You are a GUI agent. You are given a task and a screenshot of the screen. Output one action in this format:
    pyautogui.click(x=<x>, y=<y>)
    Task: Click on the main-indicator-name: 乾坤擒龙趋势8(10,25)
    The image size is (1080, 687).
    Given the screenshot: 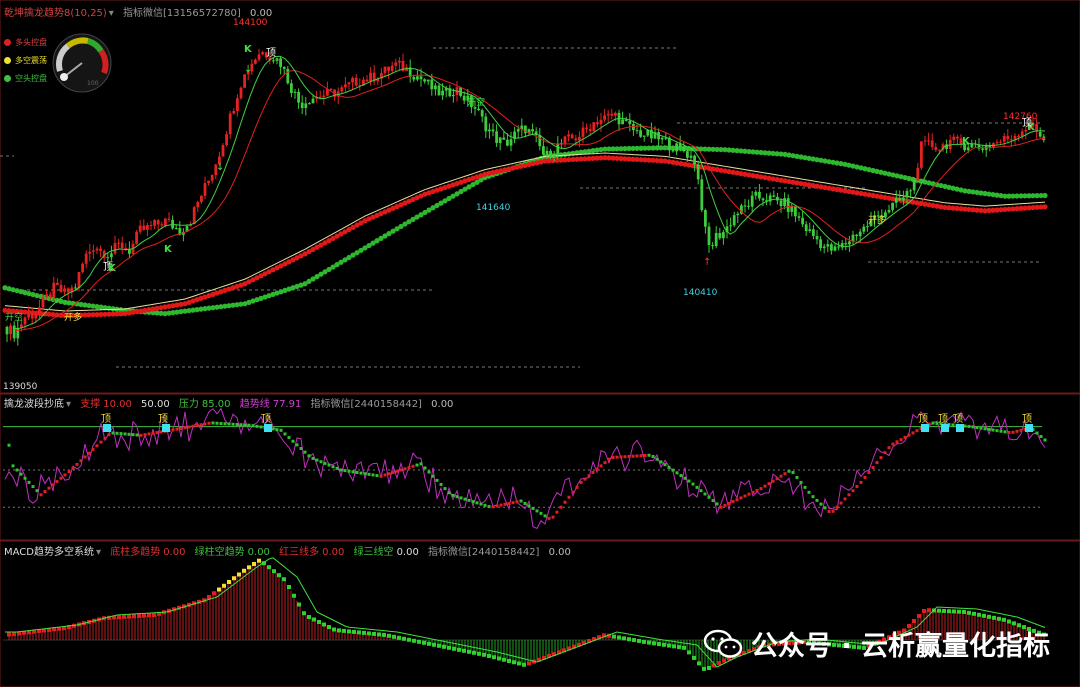 What is the action you would take?
    pyautogui.click(x=55, y=13)
    